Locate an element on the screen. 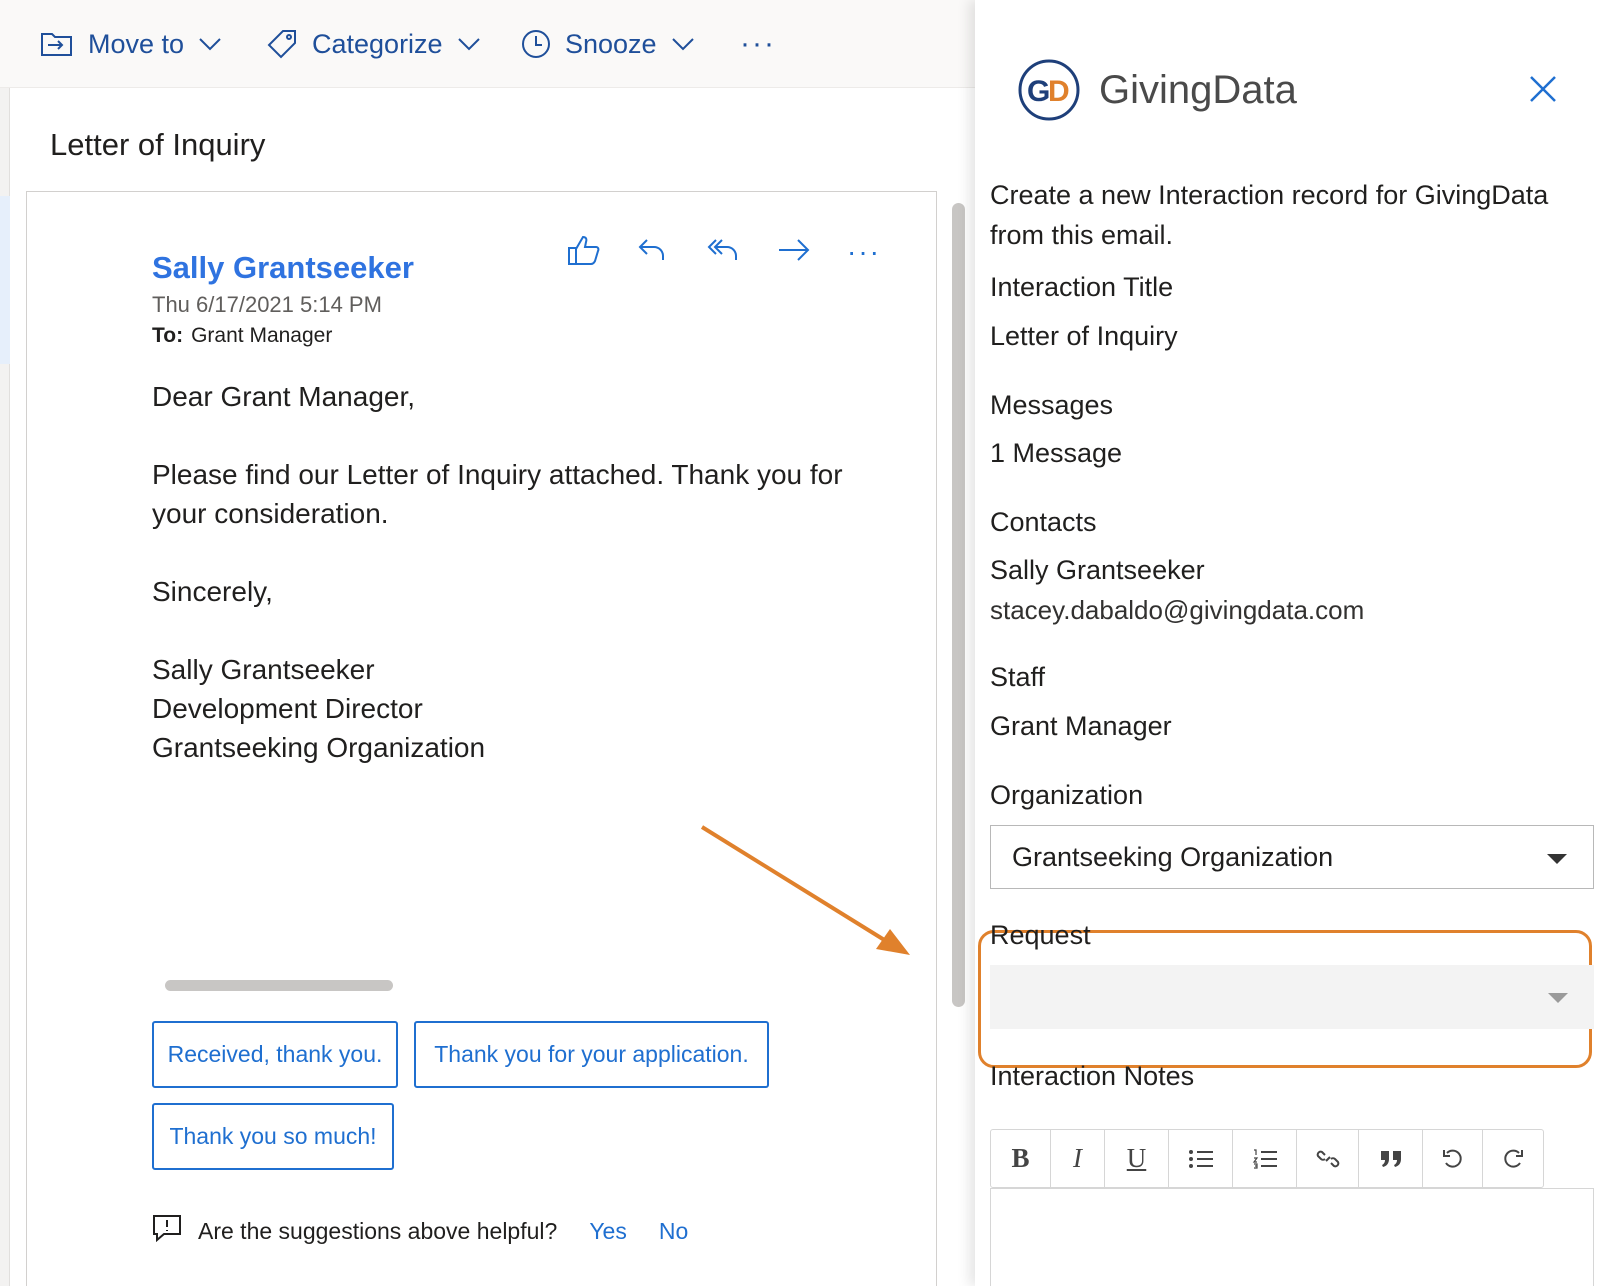  contacts-label: Contacts is located at coordinates (1043, 522).